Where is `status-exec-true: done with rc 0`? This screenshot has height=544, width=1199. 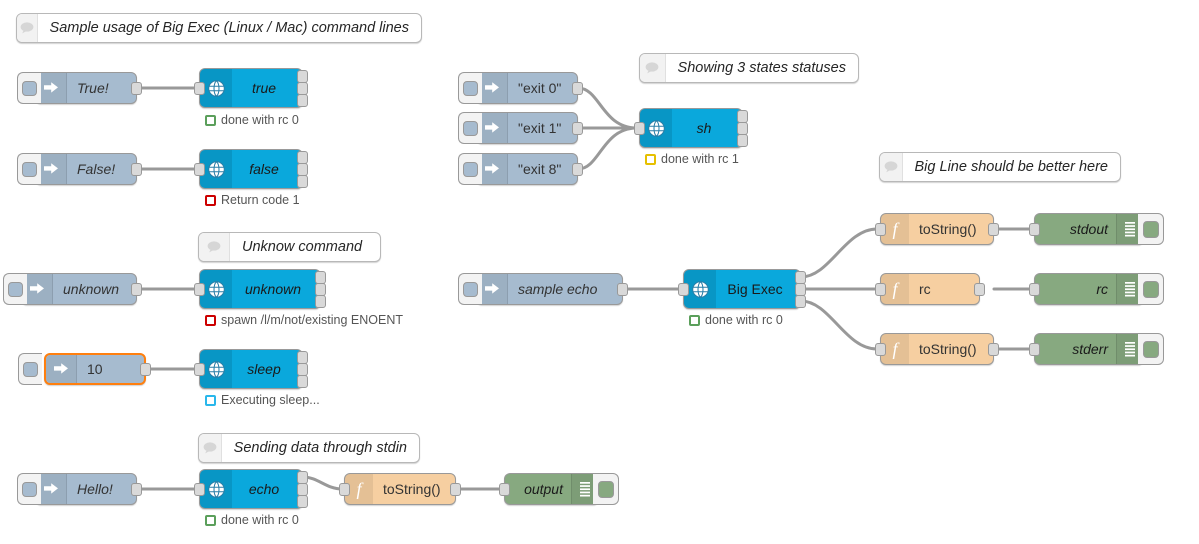 status-exec-true: done with rc 0 is located at coordinates (252, 120).